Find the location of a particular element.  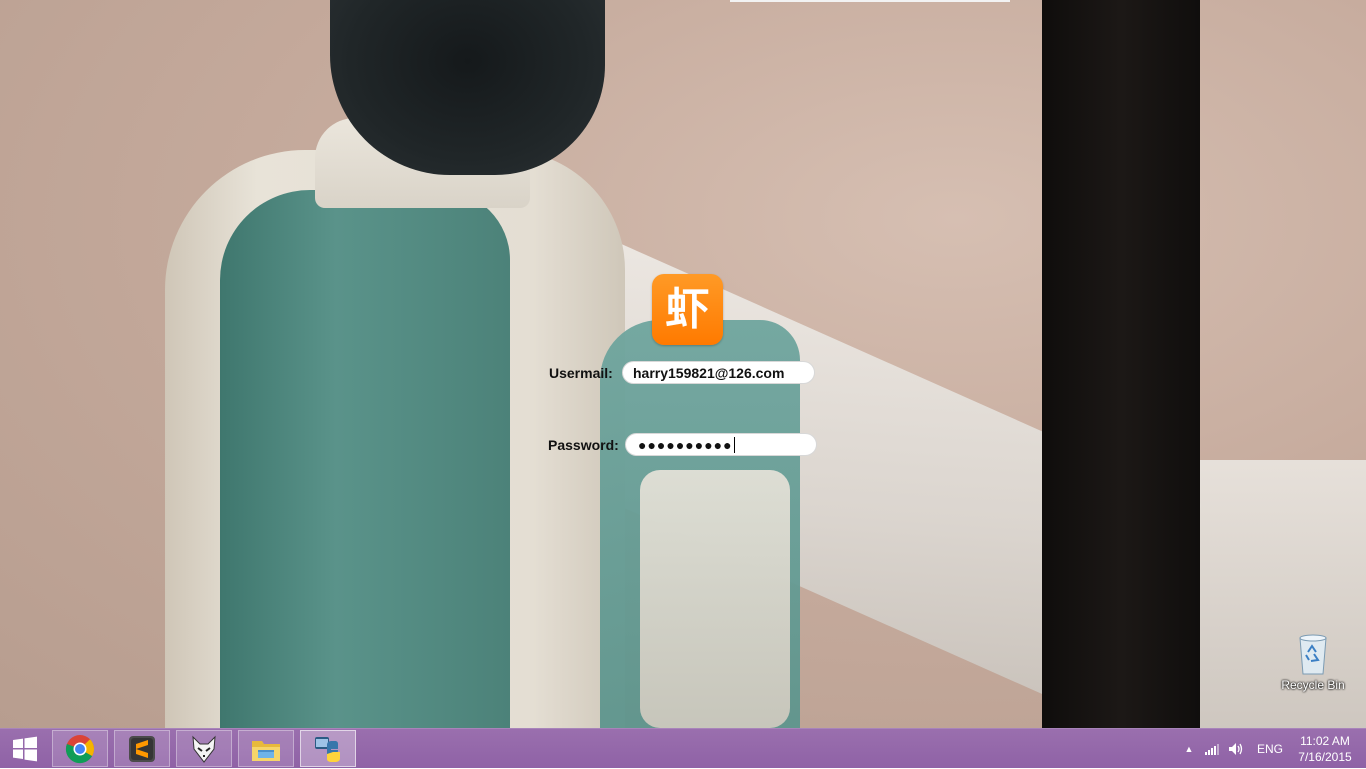

usermail-label: Usermail: is located at coordinates (581, 373).